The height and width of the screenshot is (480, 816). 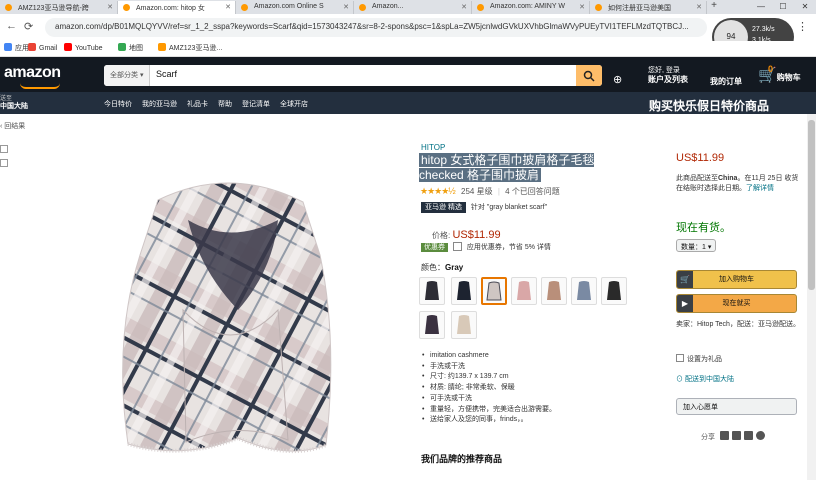 I want to click on browser-tab-active: Amazon.com: hitop 女 ✕, so click(x=177, y=7).